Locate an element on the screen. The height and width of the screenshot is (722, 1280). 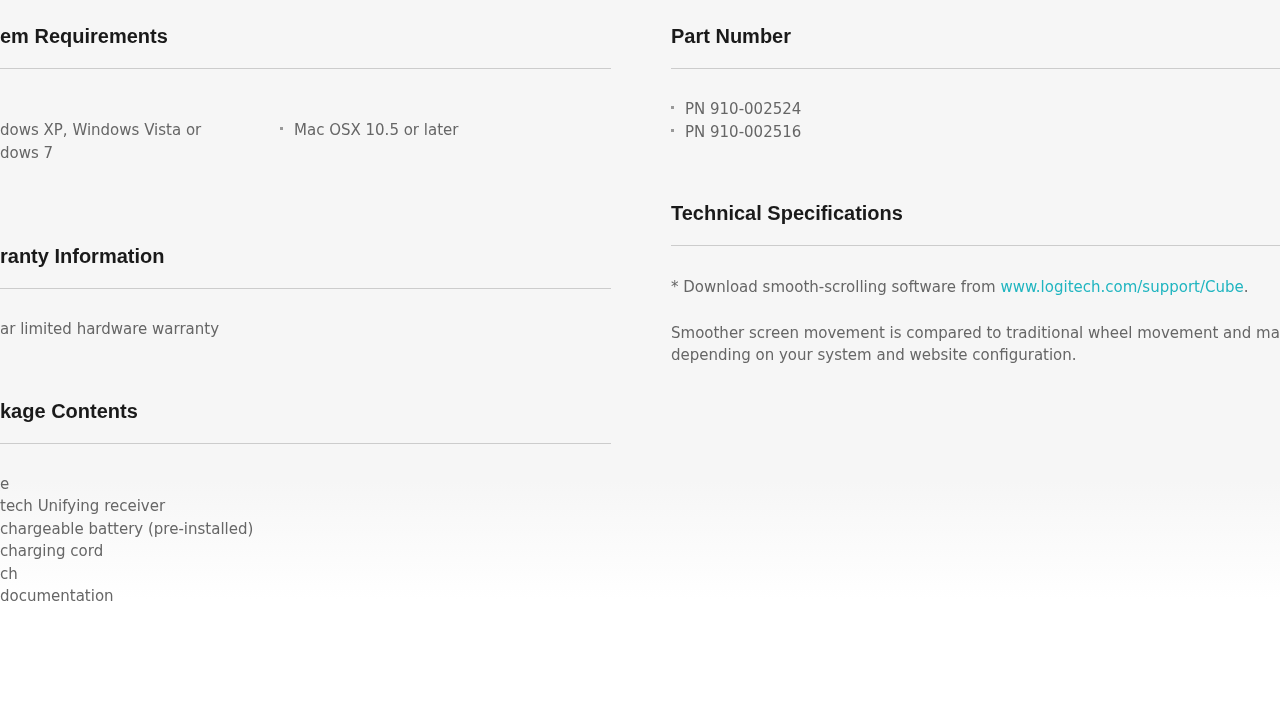
list-item: PN 910-002524 is located at coordinates (743, 109).